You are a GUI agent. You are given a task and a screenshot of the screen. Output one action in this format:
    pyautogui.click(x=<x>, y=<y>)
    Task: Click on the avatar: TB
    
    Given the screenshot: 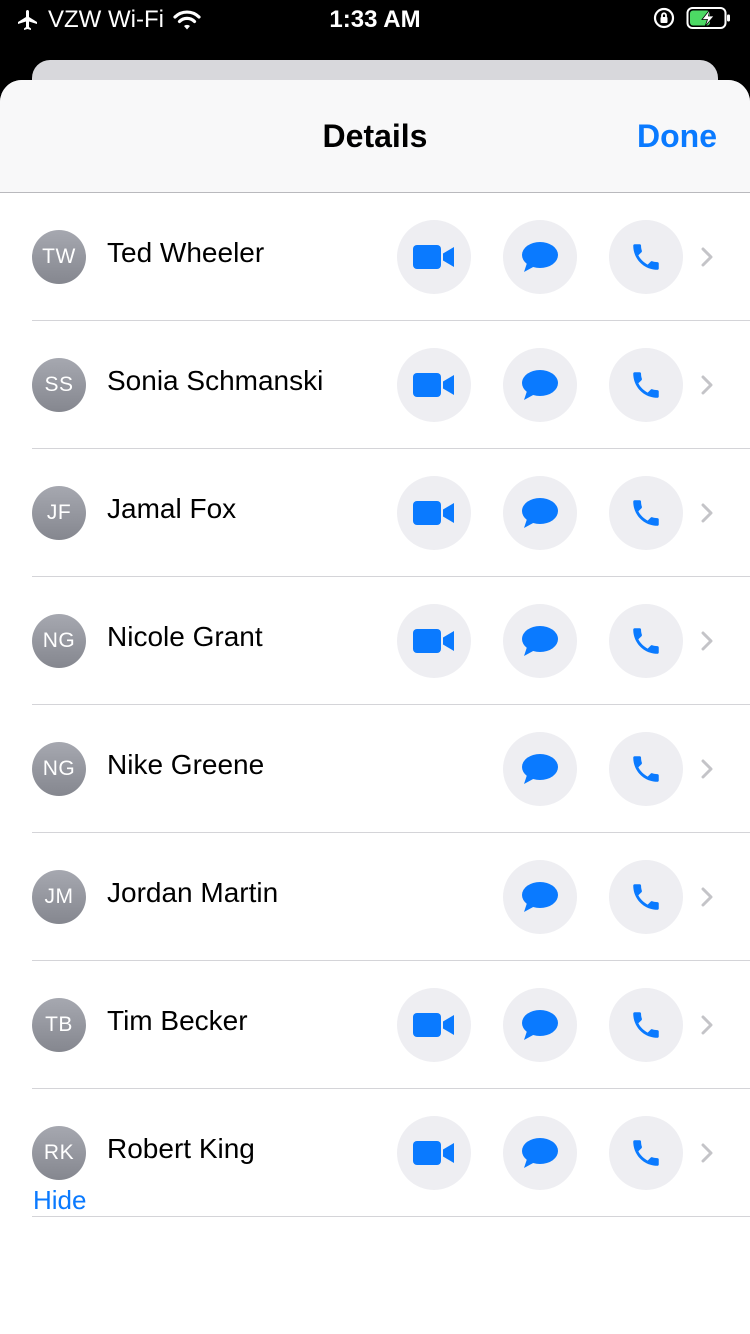 What is the action you would take?
    pyautogui.click(x=59, y=1025)
    